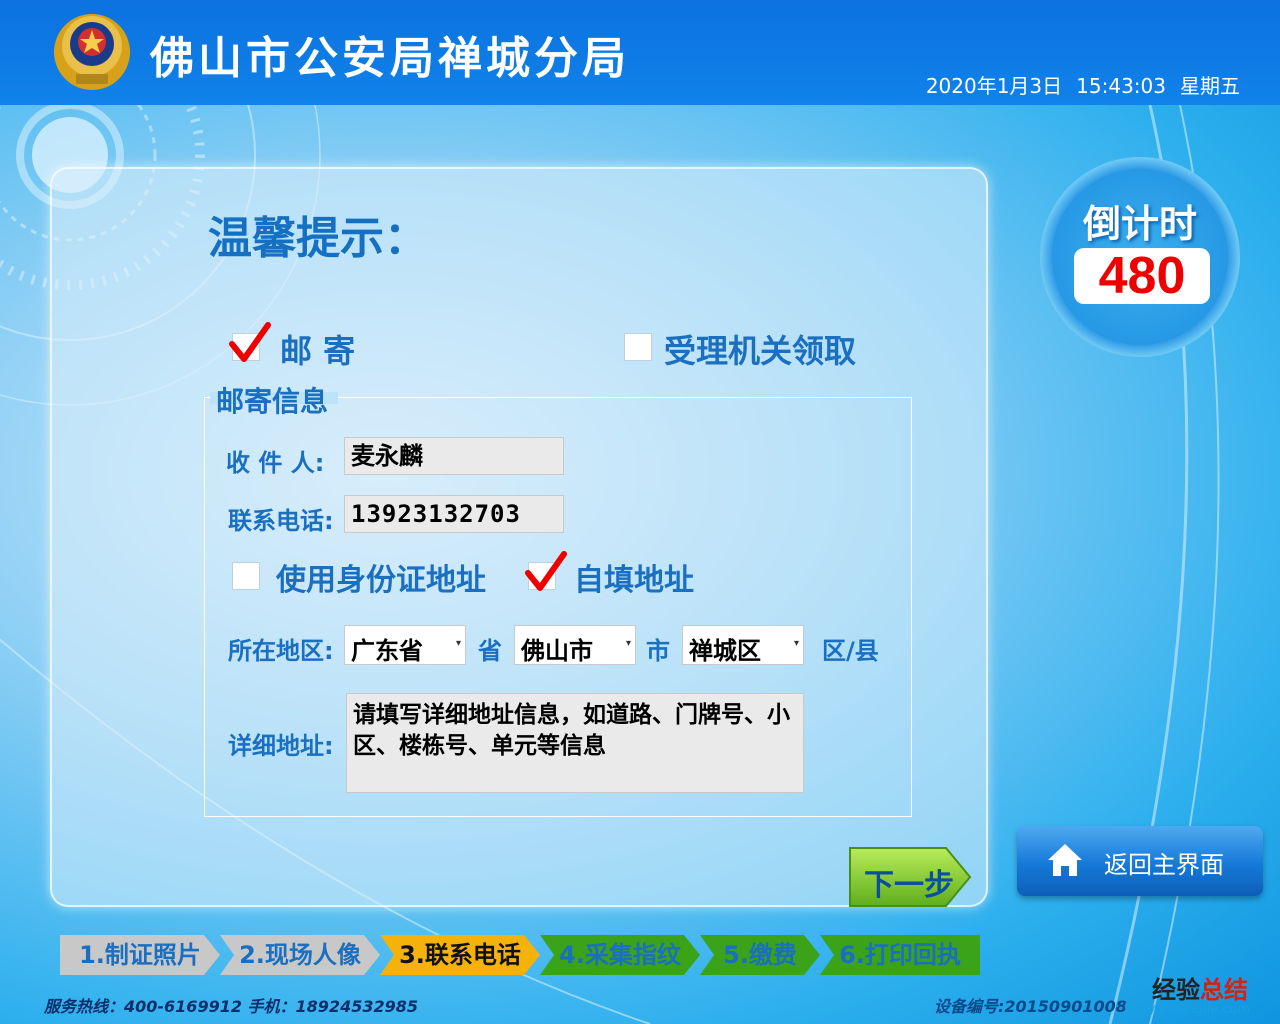 Image resolution: width=1280 pixels, height=1024 pixels. Describe the element at coordinates (1176, 990) in the screenshot. I see `watermark-black: 经验` at that location.